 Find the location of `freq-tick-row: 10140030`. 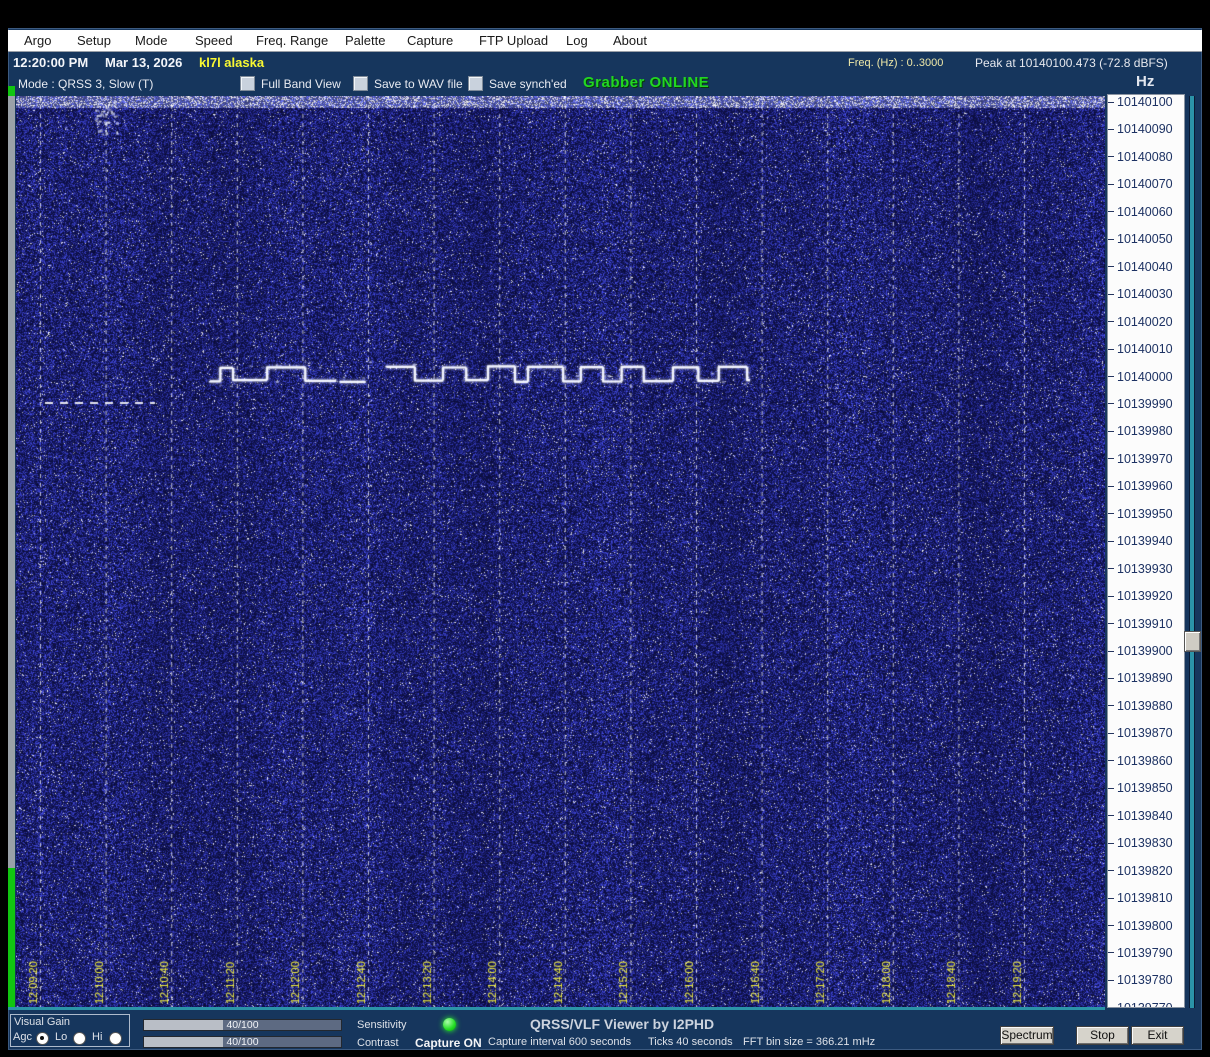

freq-tick-row: 10140030 is located at coordinates (1140, 294).